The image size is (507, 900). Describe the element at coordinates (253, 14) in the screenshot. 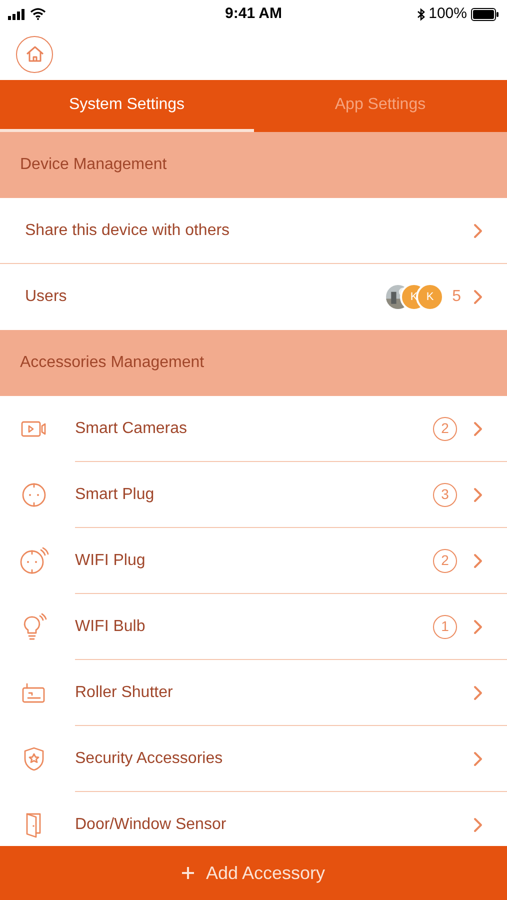

I see `clock-time: 9:41 AM` at that location.